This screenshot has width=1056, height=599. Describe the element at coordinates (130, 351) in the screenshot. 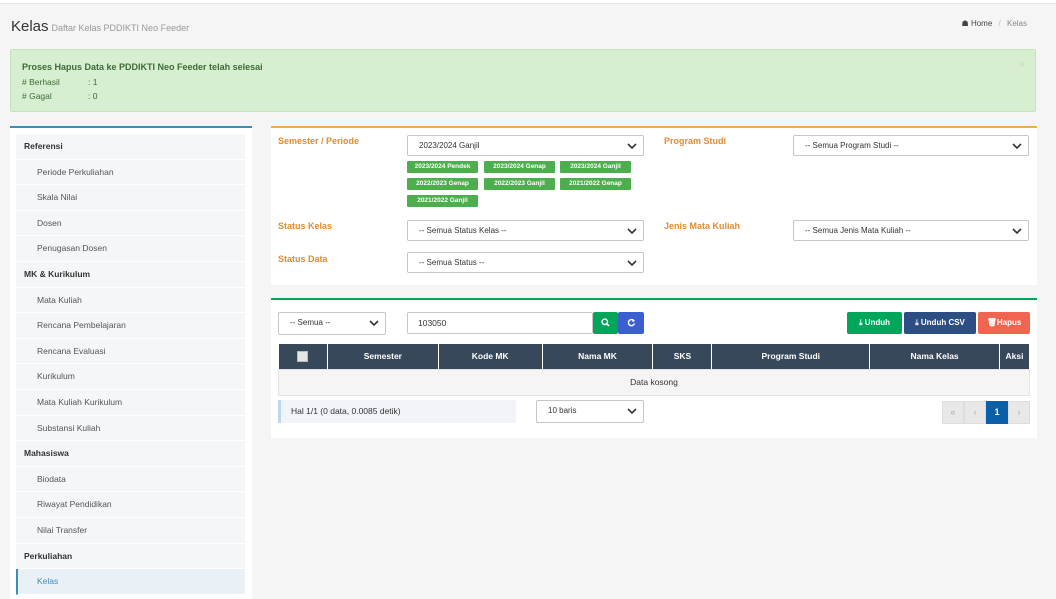

I see `sidebar-item-rencana-evaluasi: Rencana Evaluasi` at that location.